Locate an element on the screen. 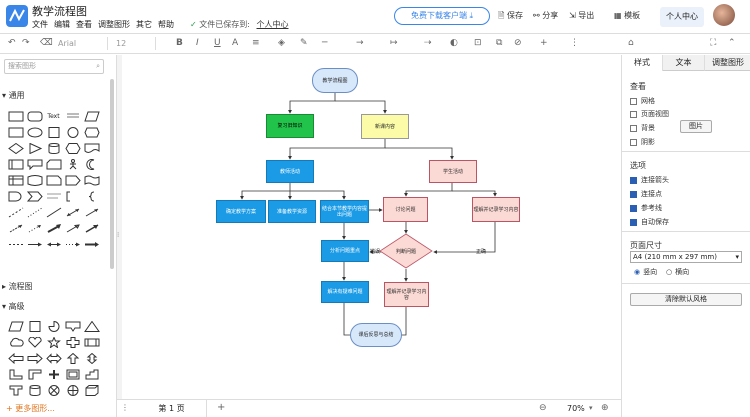 This screenshot has height=417, width=750. shape-h-bold-arrow is located at coordinates (91, 244).